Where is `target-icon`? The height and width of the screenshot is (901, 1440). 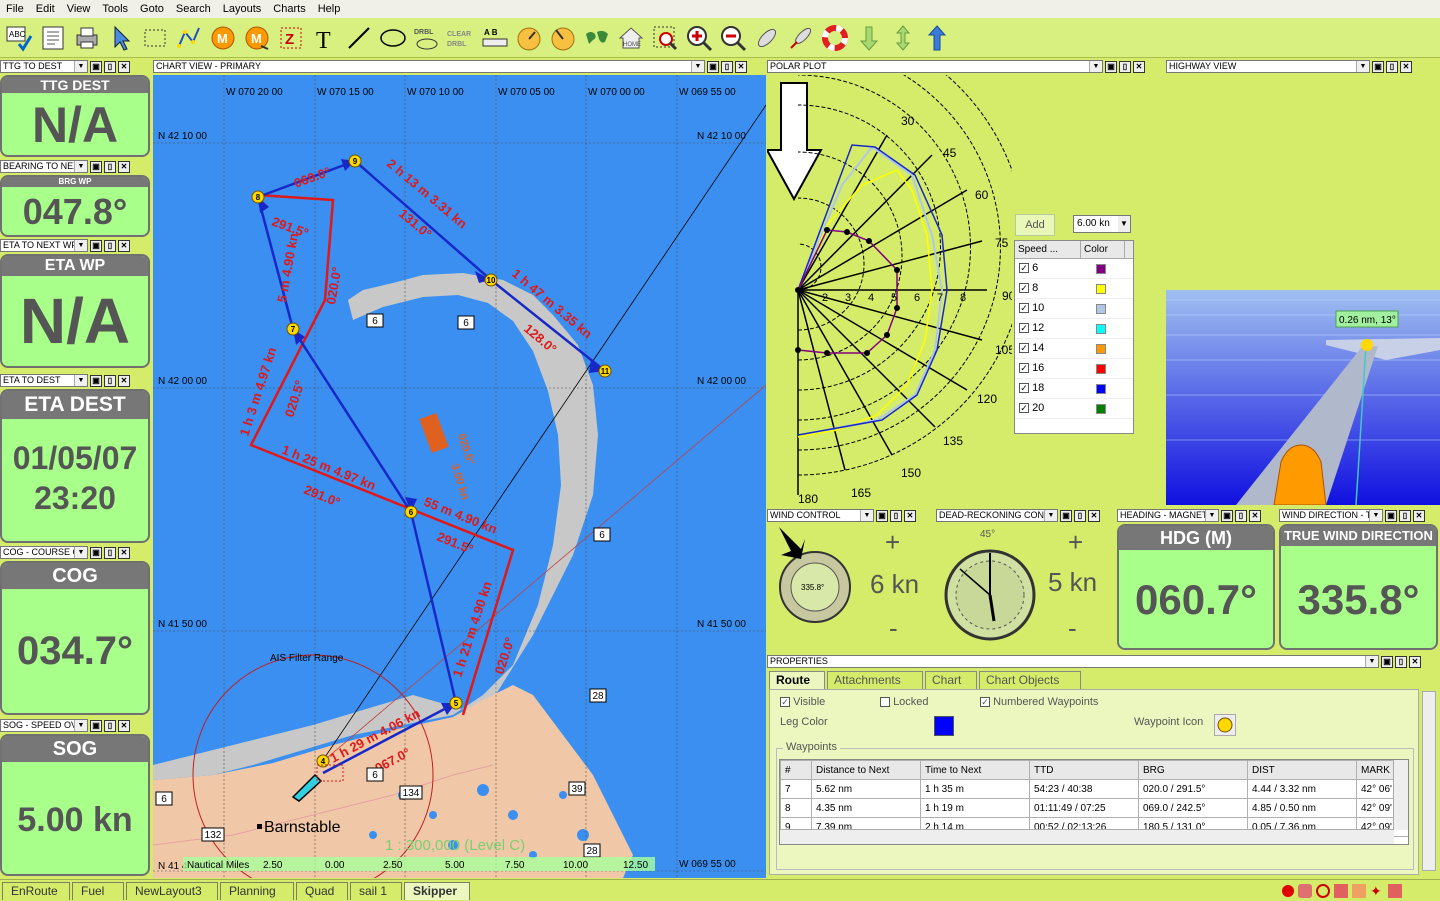 target-icon is located at coordinates (1323, 891).